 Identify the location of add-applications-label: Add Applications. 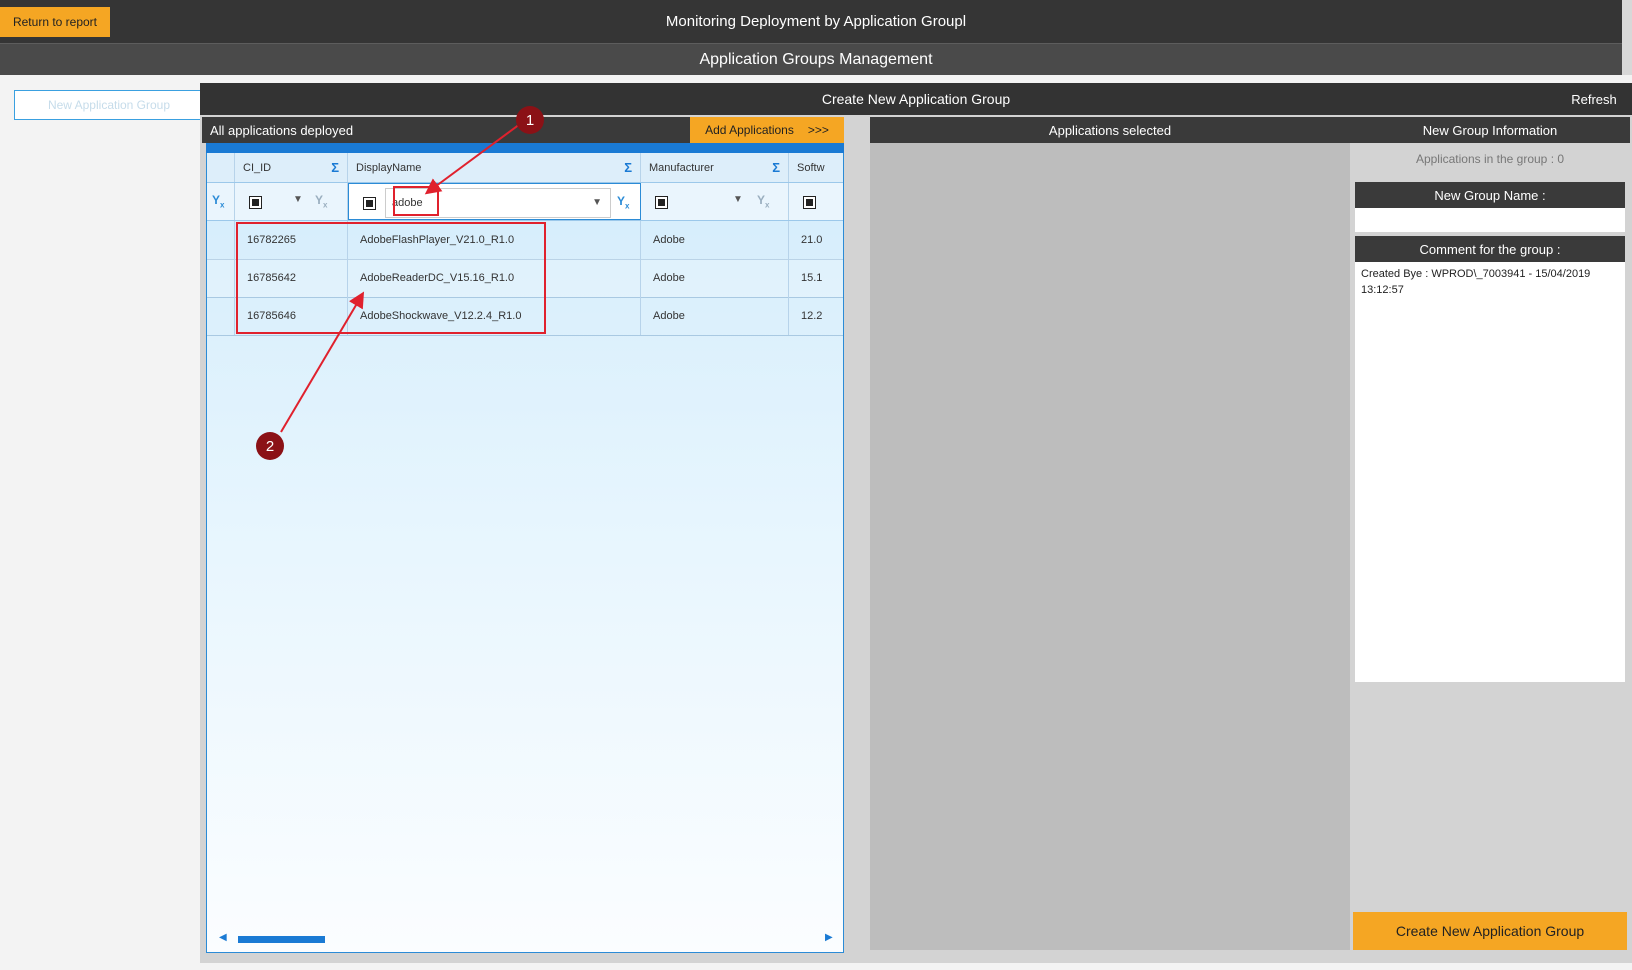
(749, 130).